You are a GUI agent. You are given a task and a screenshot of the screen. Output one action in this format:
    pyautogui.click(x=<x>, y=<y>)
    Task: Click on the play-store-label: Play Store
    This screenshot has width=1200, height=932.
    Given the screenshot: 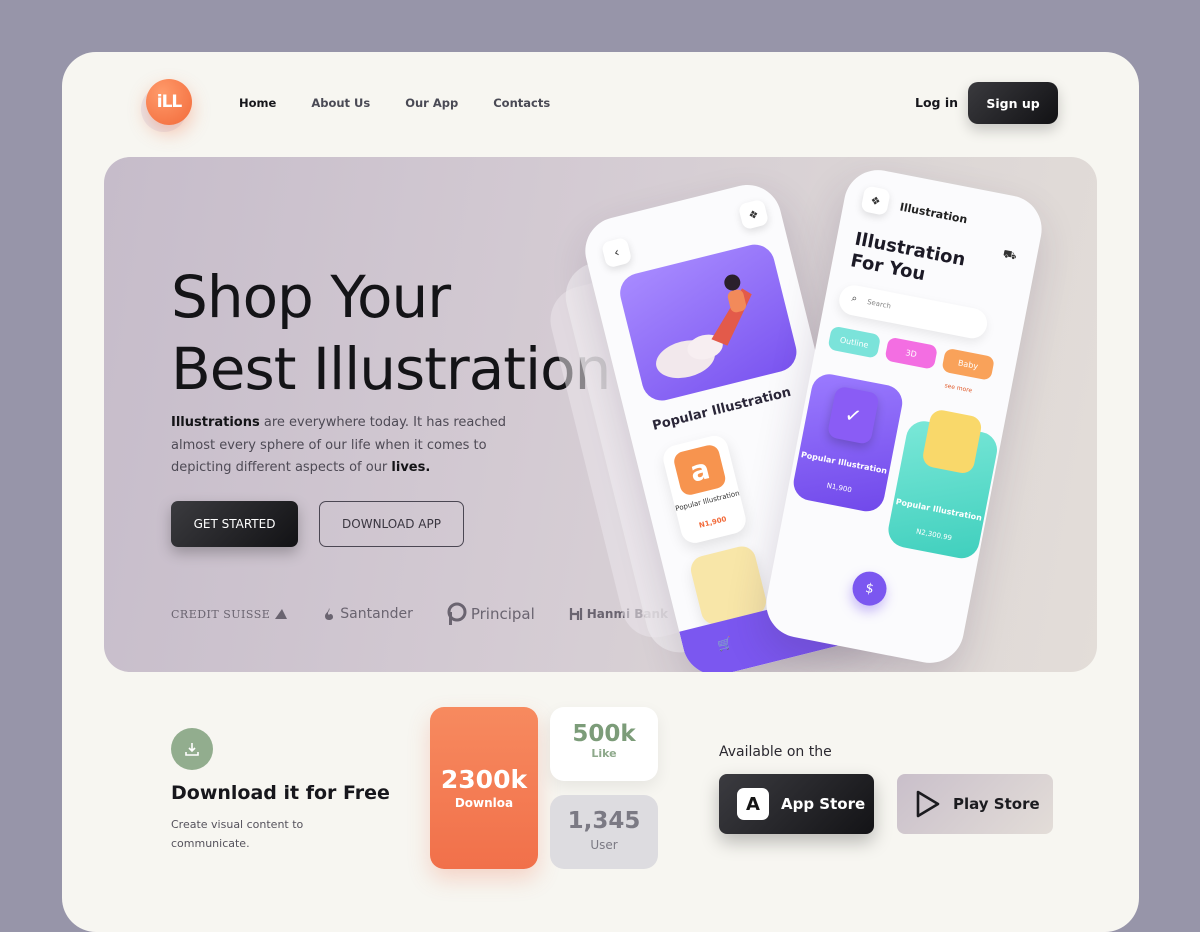 What is the action you would take?
    pyautogui.click(x=996, y=804)
    